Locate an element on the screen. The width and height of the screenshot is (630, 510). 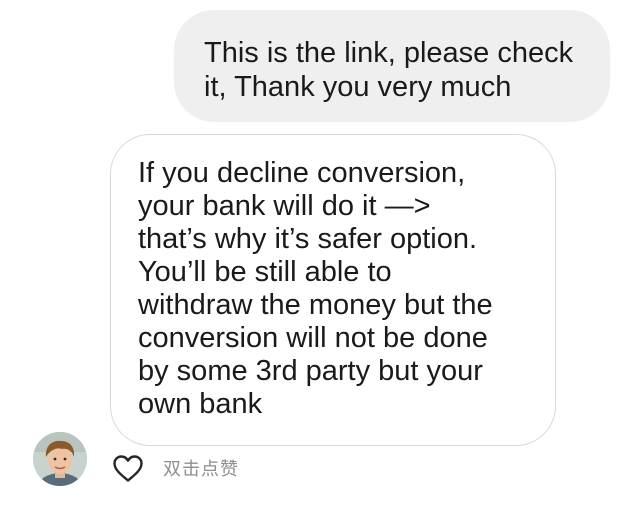
sender-avatar is located at coordinates (60, 459).